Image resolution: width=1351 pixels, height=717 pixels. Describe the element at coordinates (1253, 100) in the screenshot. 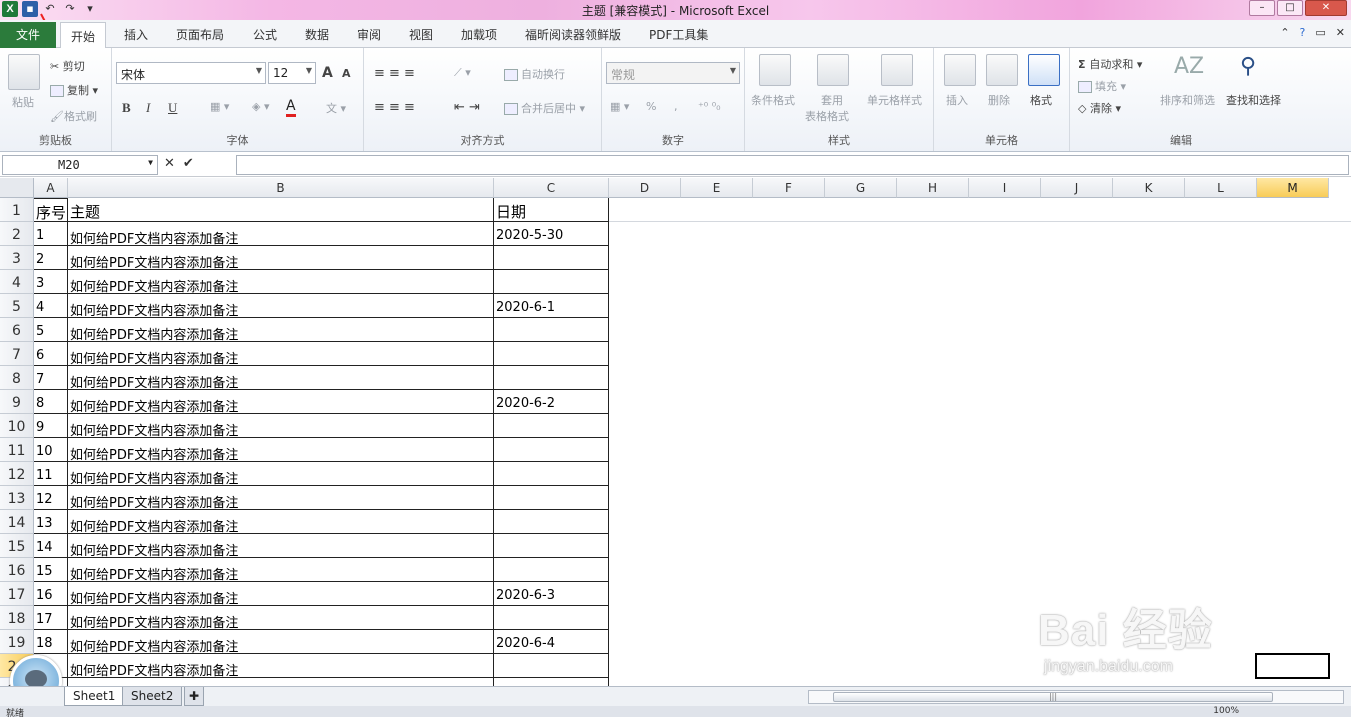

I see `find-select-button: 查找和选择` at that location.